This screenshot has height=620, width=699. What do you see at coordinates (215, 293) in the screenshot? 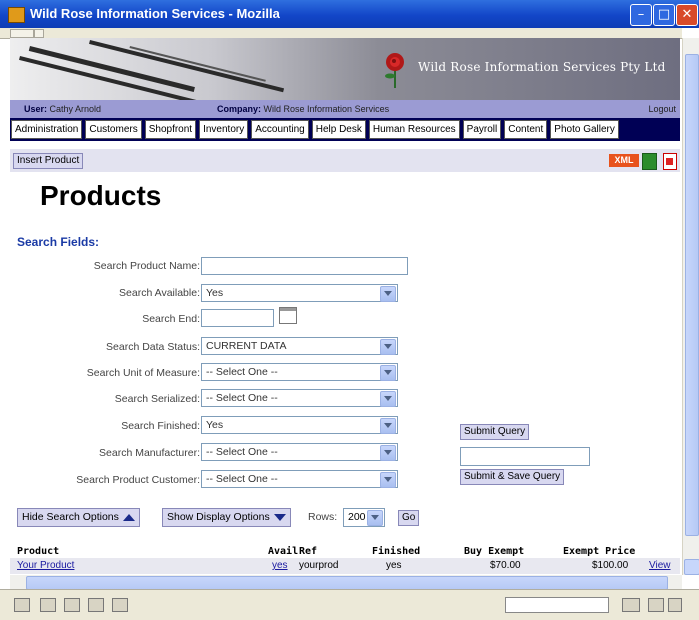
I see `search-available-value: Yes` at bounding box center [215, 293].